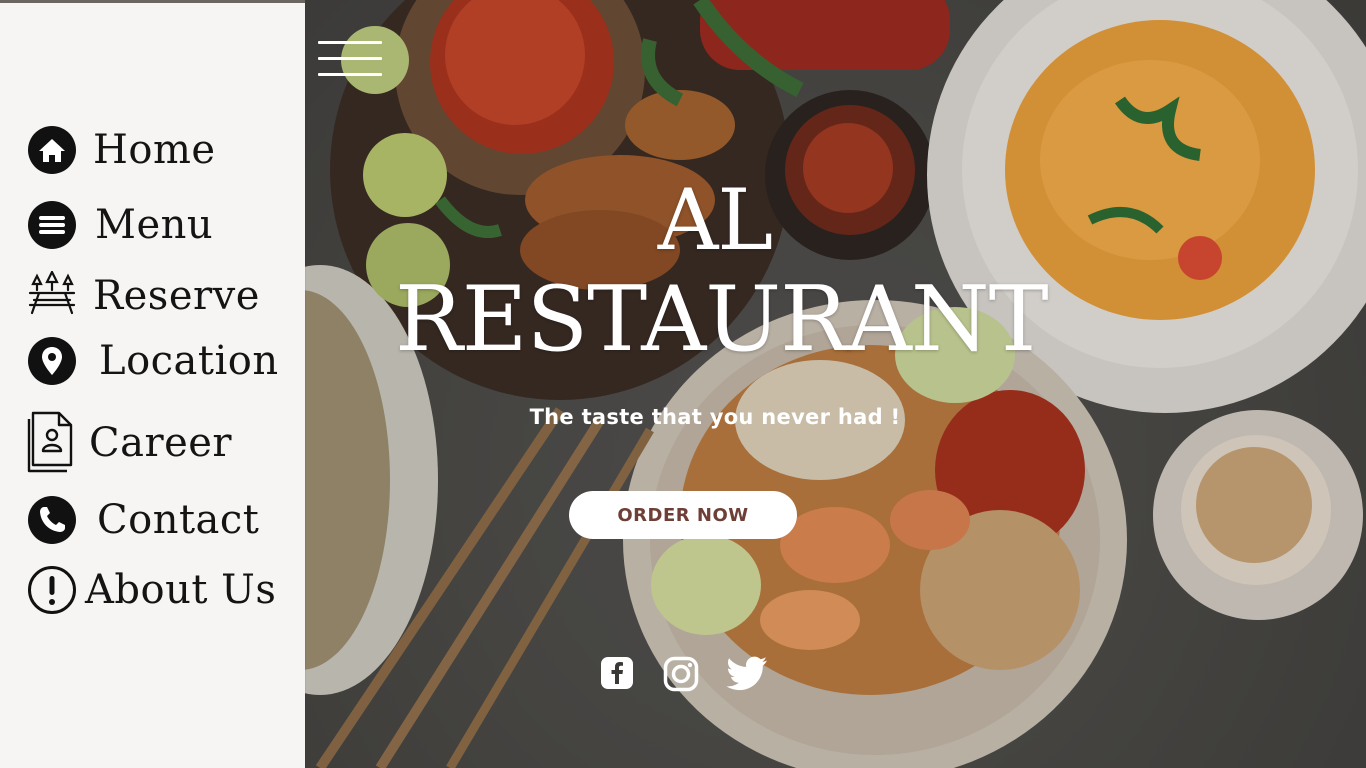 The height and width of the screenshot is (768, 1366). What do you see at coordinates (715, 220) in the screenshot?
I see `hero-title-line1: AL` at bounding box center [715, 220].